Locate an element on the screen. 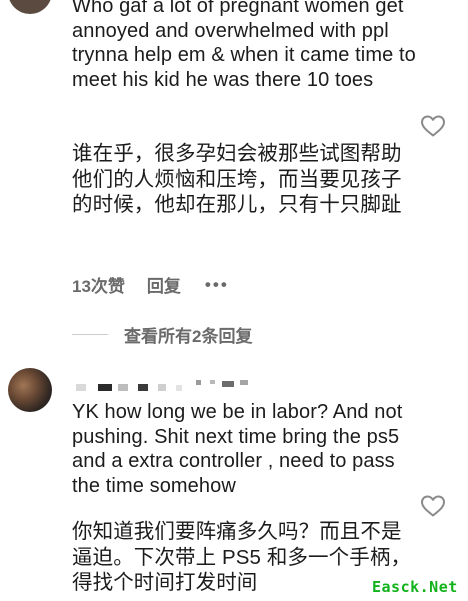 The width and height of the screenshot is (468, 601). like-count: 13次赞 is located at coordinates (98, 286).